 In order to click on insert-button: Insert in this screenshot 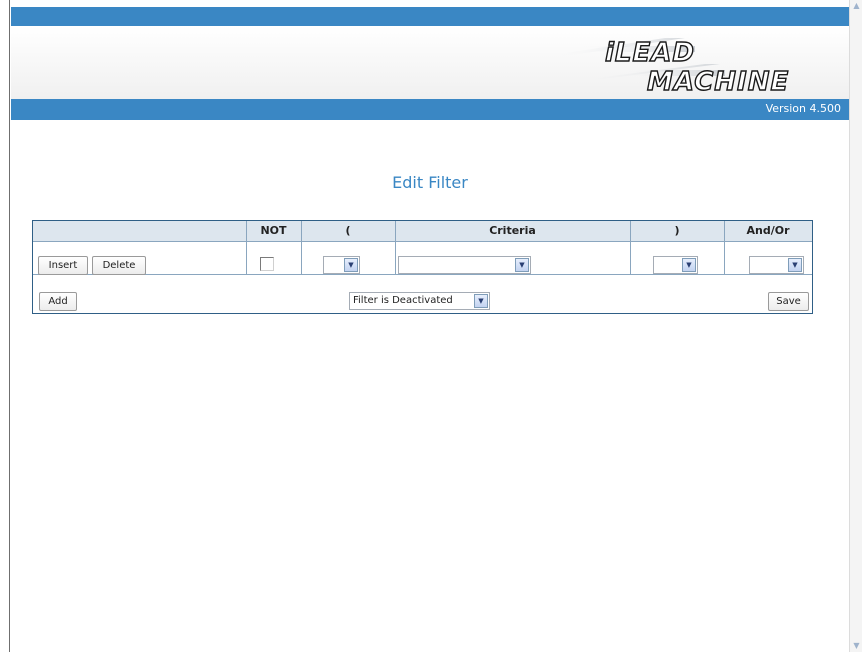, I will do `click(63, 265)`.